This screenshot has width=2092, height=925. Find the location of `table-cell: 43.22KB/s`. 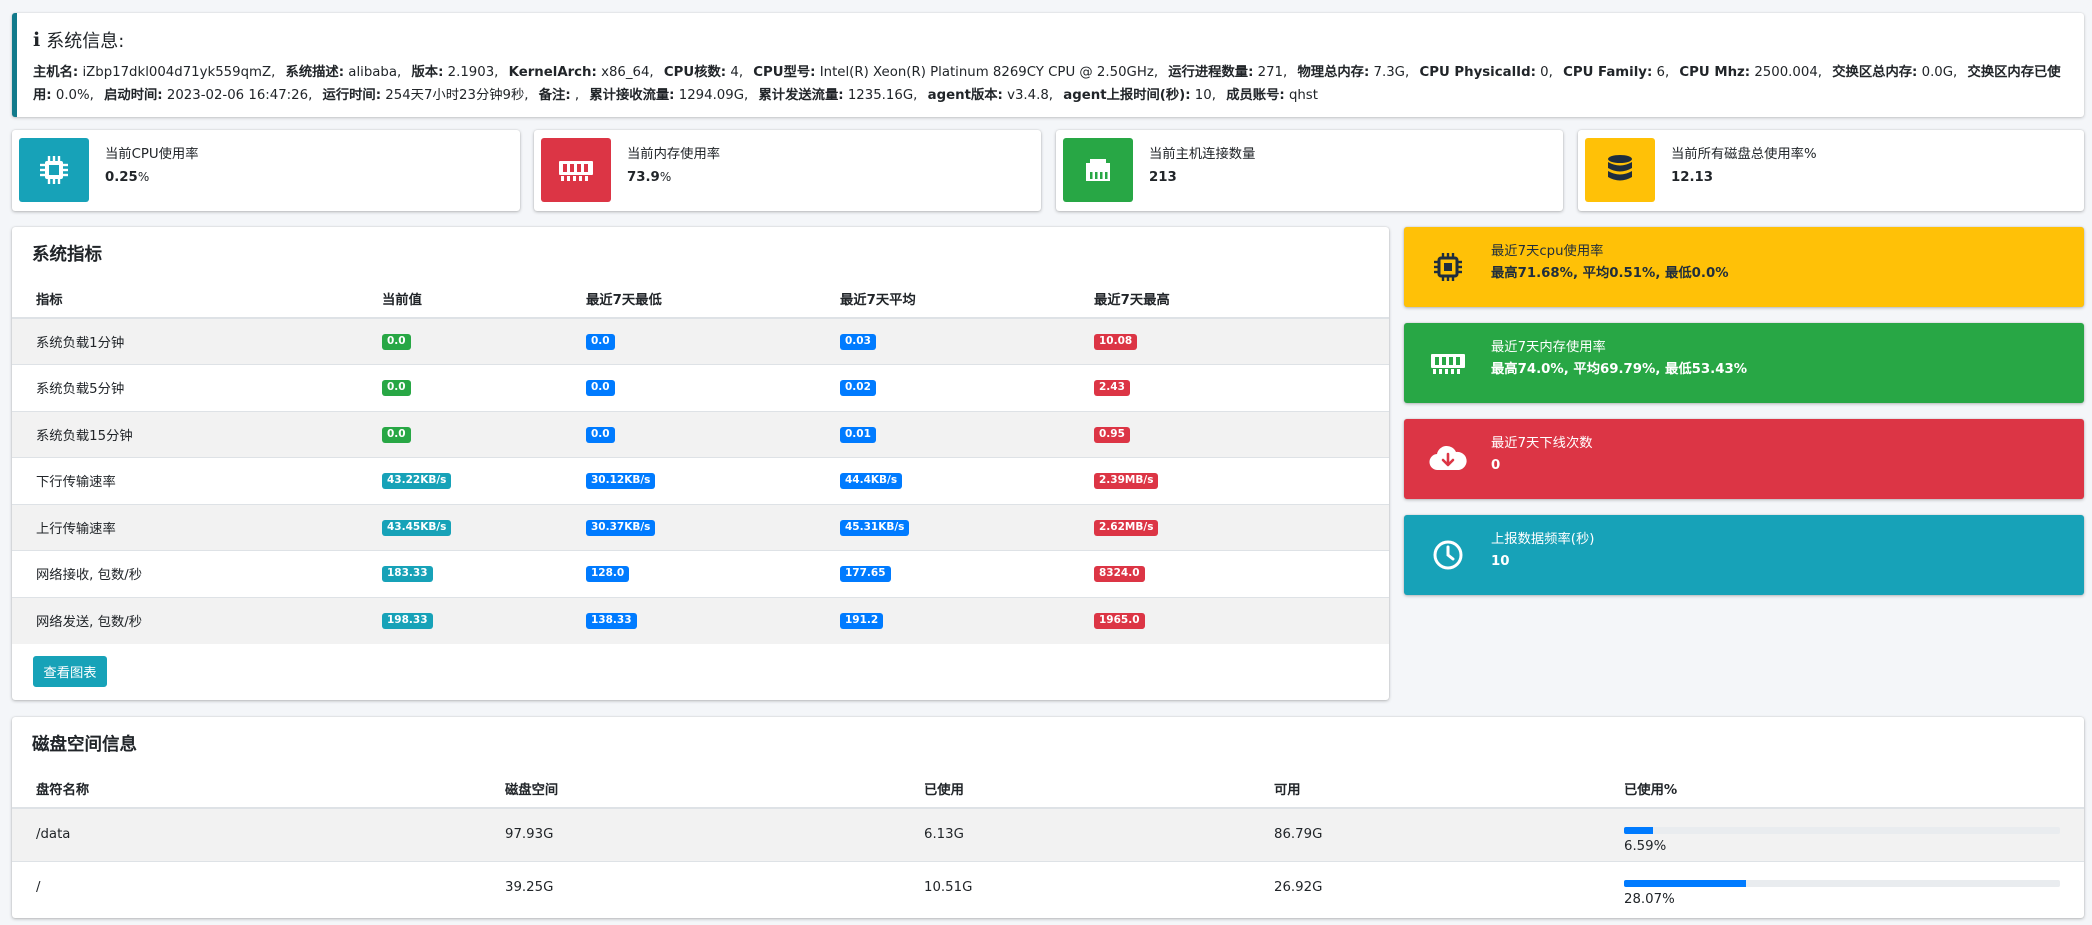

table-cell: 43.22KB/s is located at coordinates (484, 481).